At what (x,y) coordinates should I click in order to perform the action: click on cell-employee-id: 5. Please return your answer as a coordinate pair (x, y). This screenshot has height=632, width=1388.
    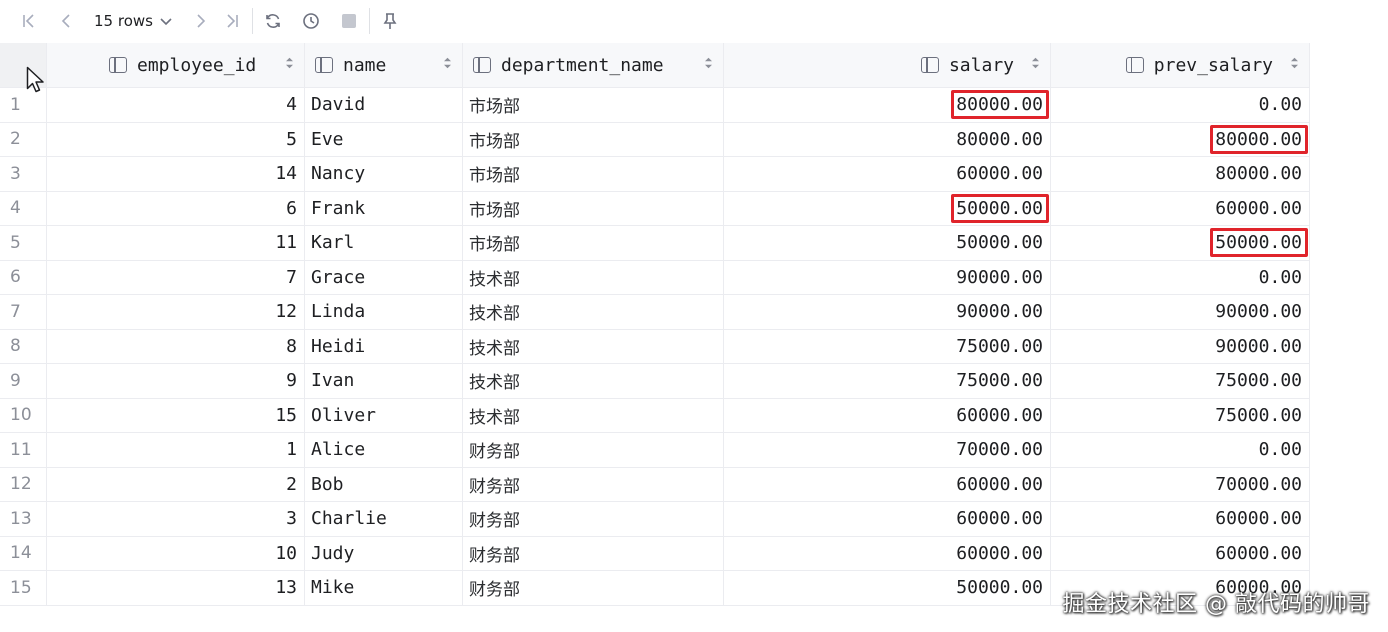
    Looking at the image, I should click on (176, 139).